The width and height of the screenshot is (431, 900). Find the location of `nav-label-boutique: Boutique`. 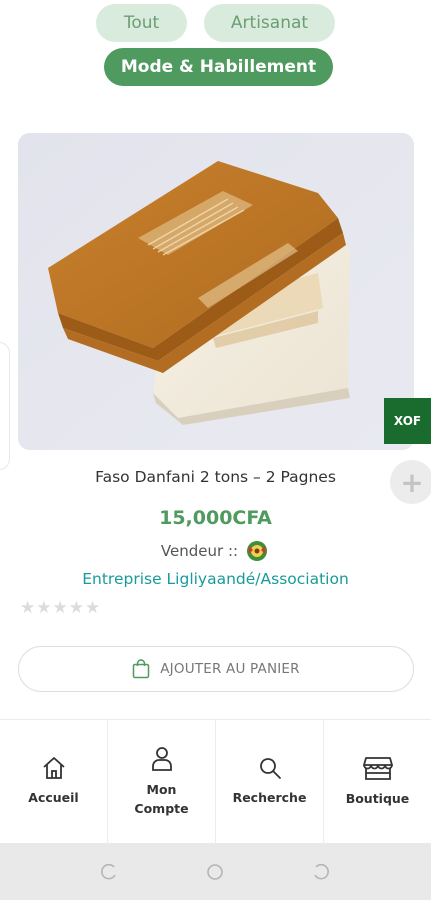

nav-label-boutique: Boutique is located at coordinates (377, 798).